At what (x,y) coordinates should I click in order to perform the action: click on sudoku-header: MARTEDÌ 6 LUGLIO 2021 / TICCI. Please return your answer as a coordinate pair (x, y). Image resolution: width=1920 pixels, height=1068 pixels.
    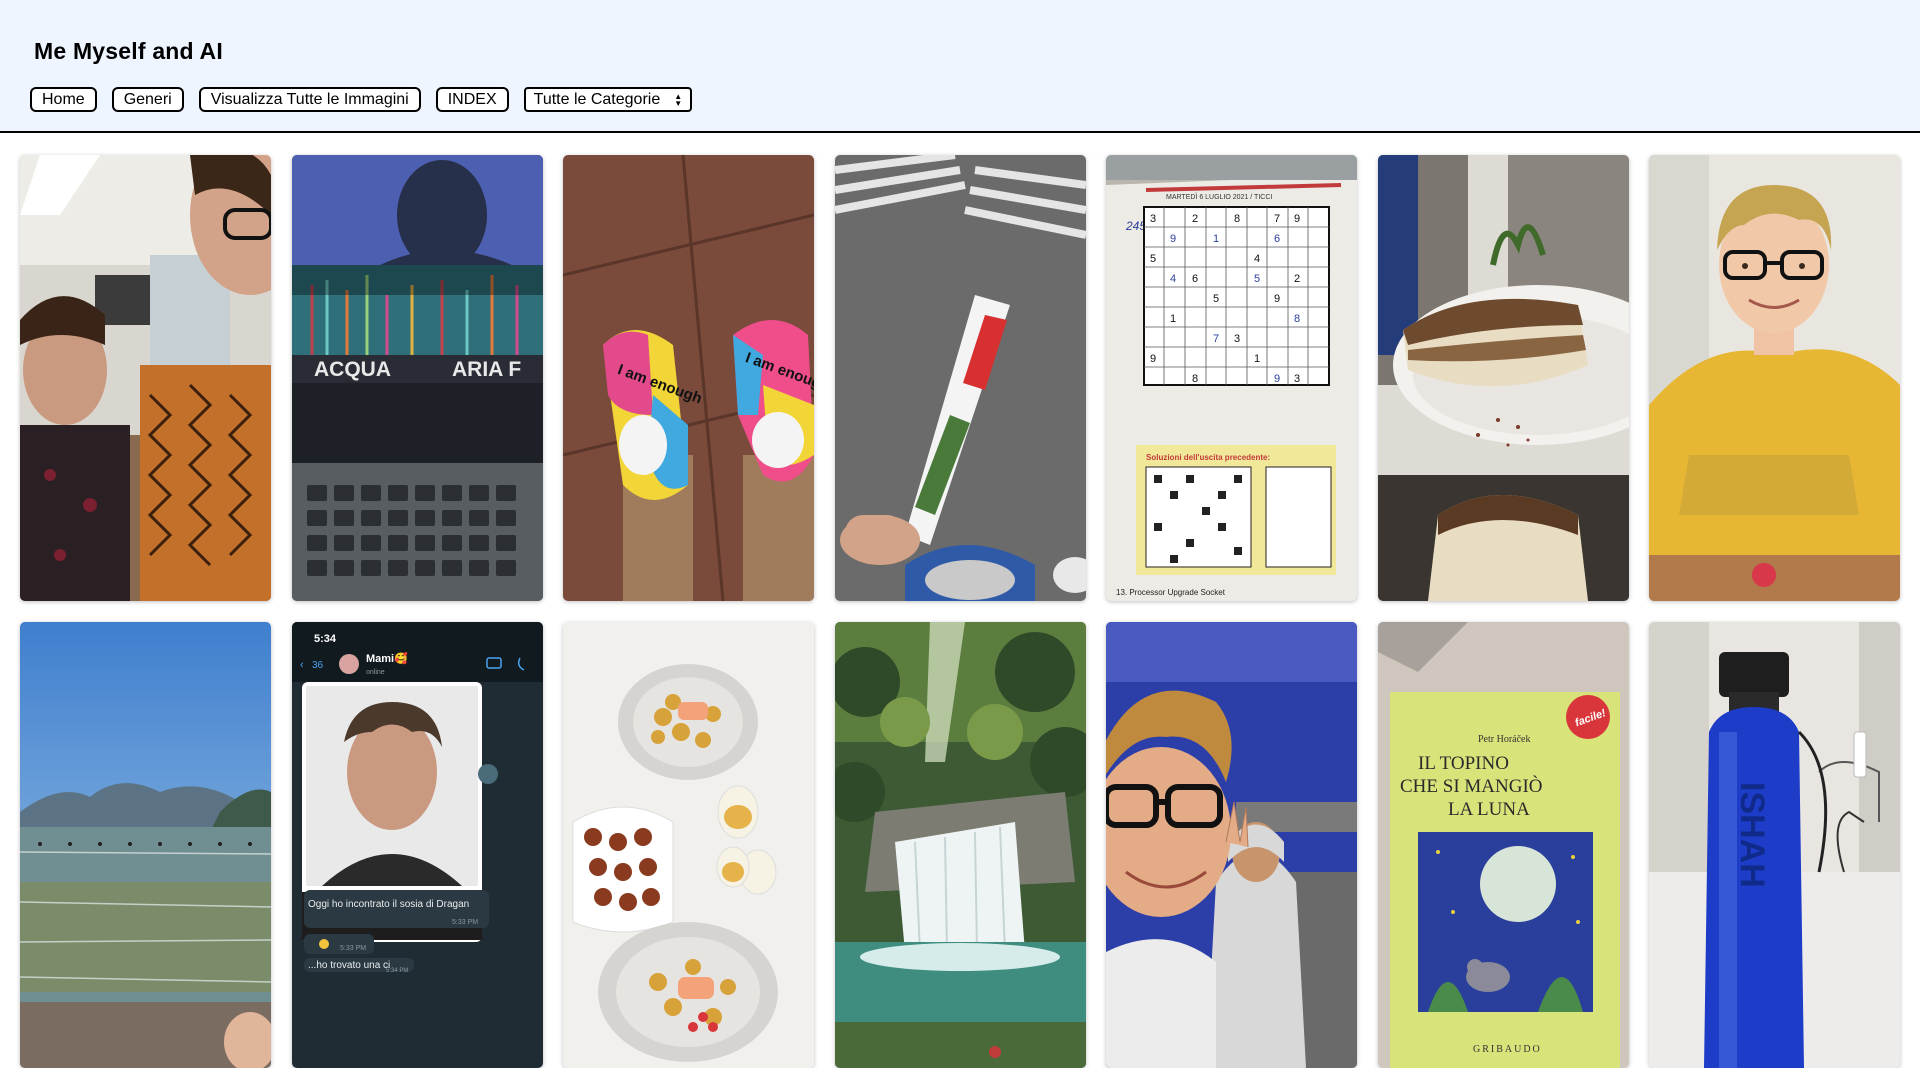
    Looking at the image, I should click on (1219, 196).